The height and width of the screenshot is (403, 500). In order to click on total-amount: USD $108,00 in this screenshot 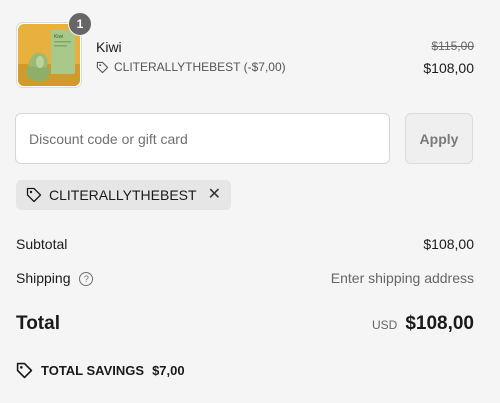, I will do `click(423, 324)`.